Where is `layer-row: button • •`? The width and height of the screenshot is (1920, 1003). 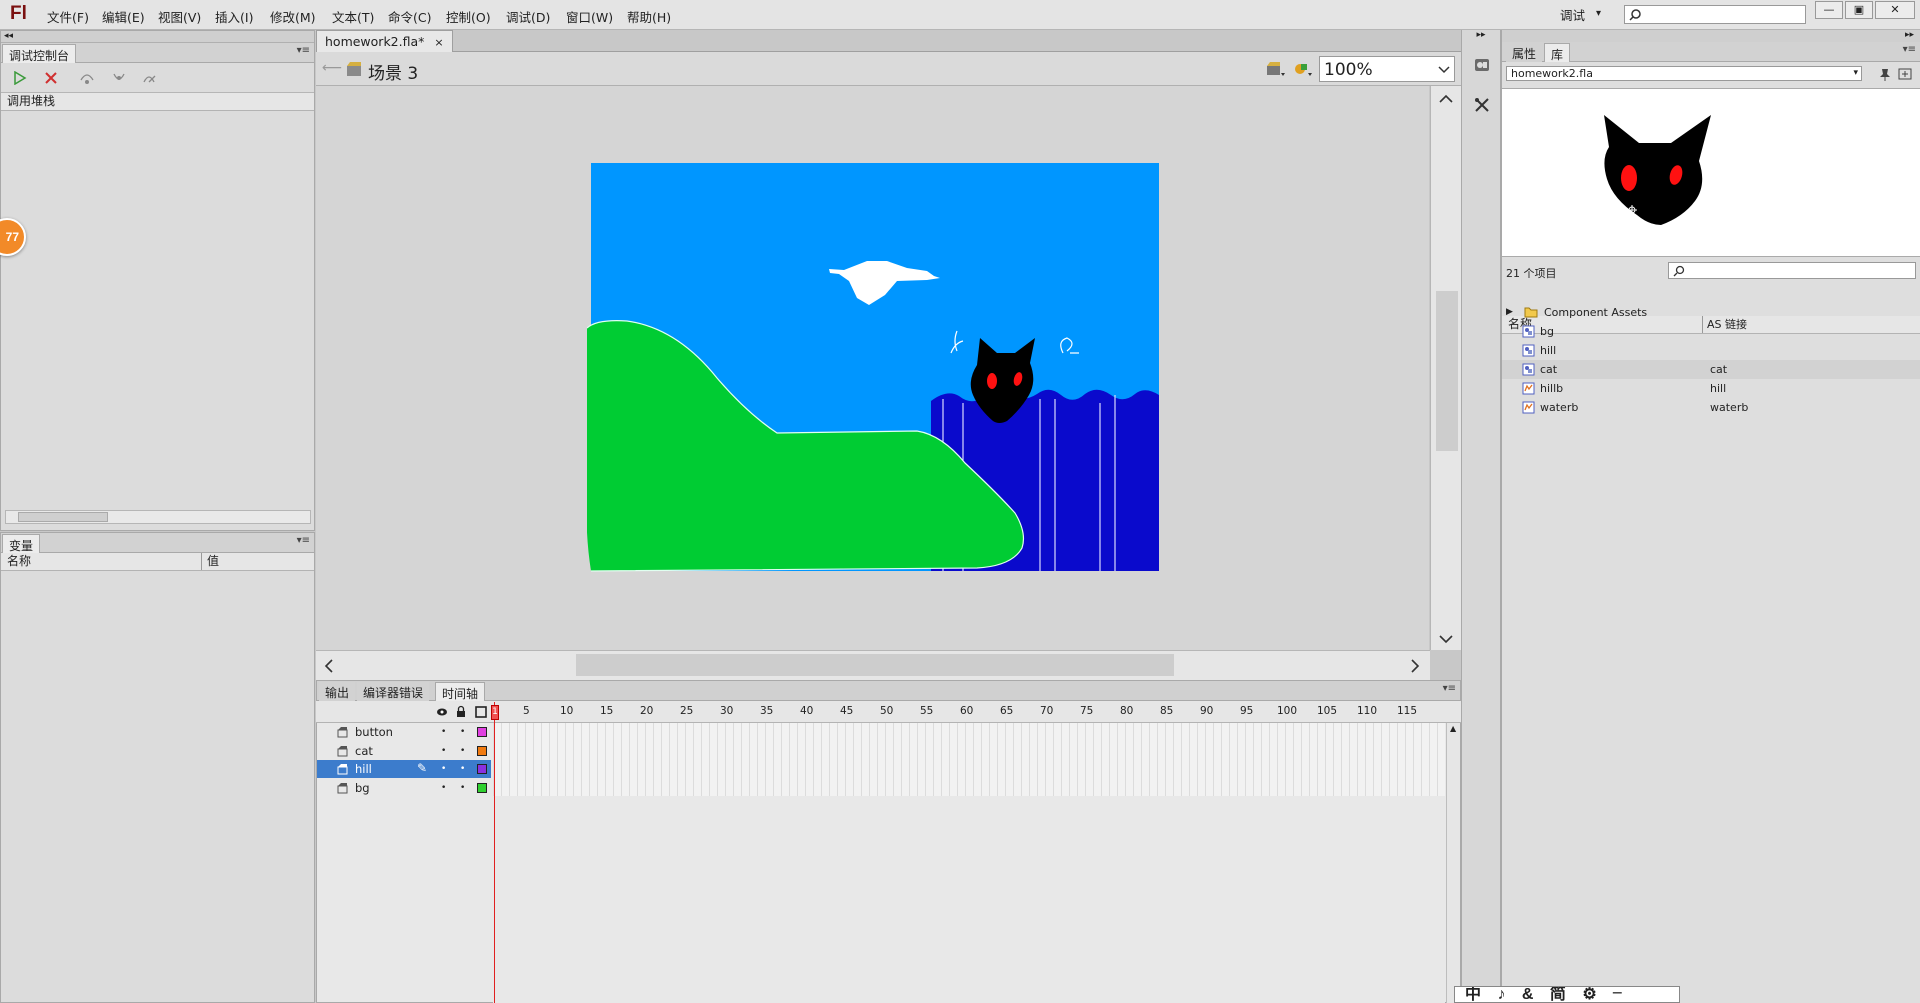 layer-row: button • • is located at coordinates (404, 732).